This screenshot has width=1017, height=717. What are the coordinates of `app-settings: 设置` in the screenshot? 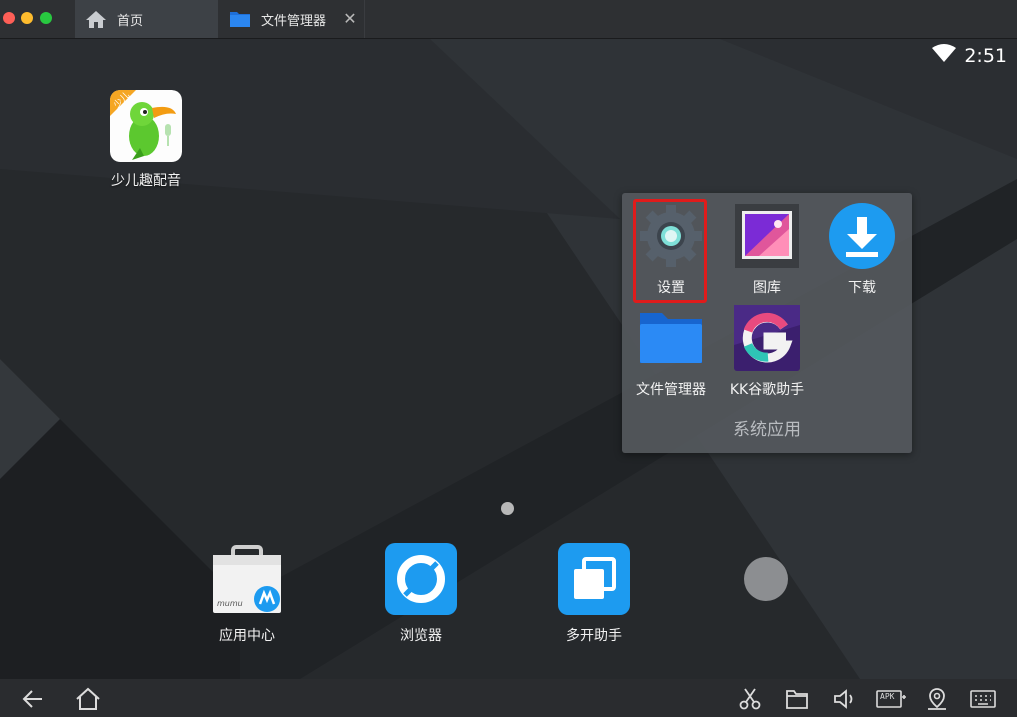 It's located at (671, 250).